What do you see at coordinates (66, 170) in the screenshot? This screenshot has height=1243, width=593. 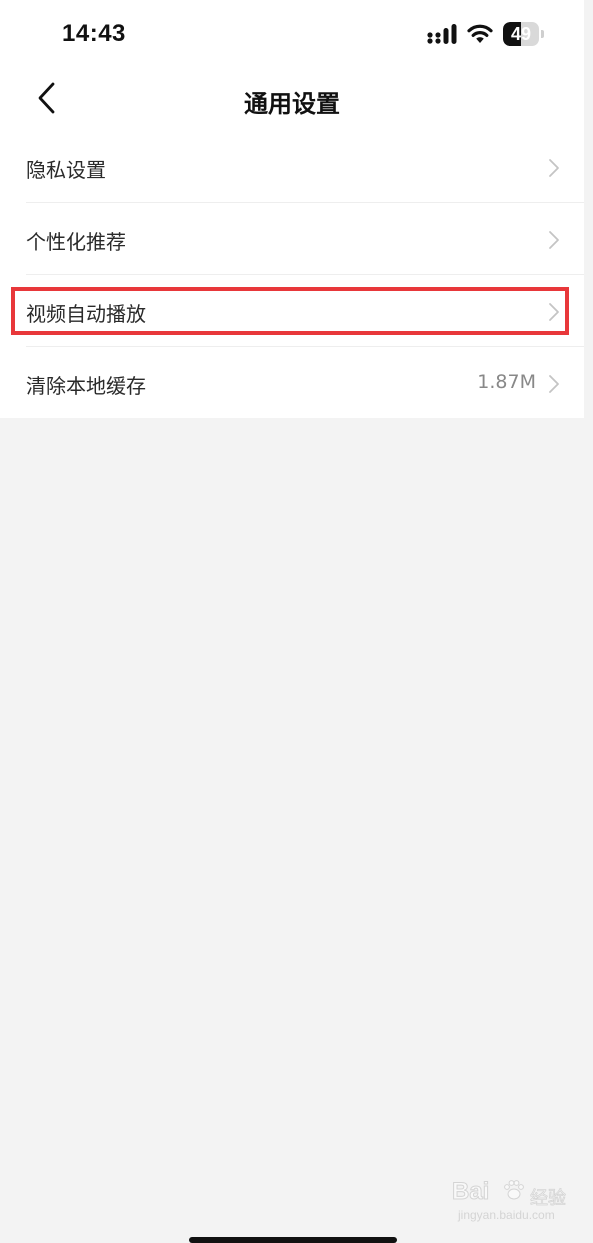 I see `settings-item-label: 隐私设置` at bounding box center [66, 170].